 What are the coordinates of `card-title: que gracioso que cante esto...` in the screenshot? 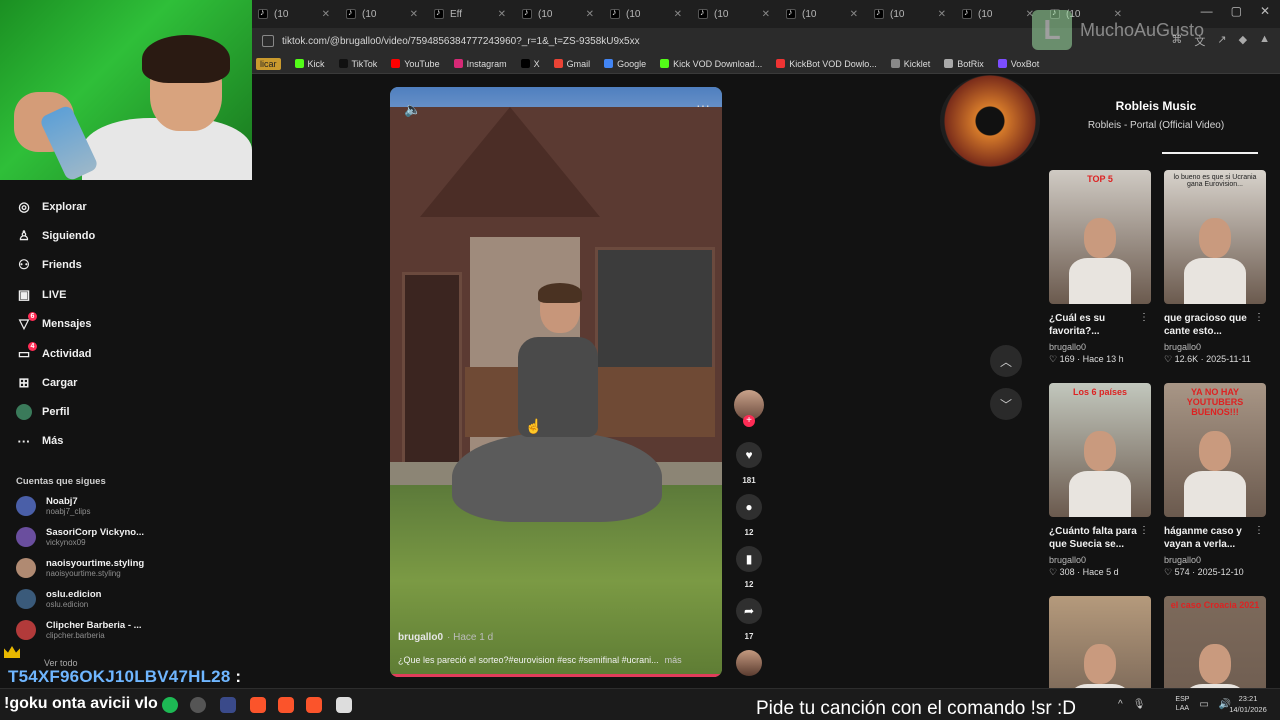 It's located at (1215, 325).